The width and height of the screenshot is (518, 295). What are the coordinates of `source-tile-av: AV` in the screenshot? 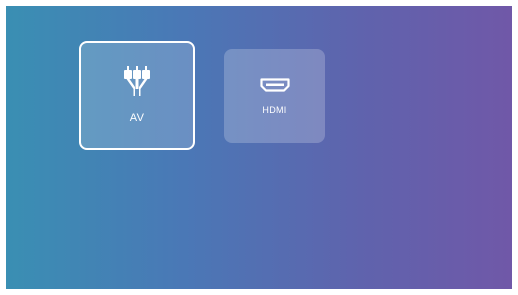 It's located at (137, 95).